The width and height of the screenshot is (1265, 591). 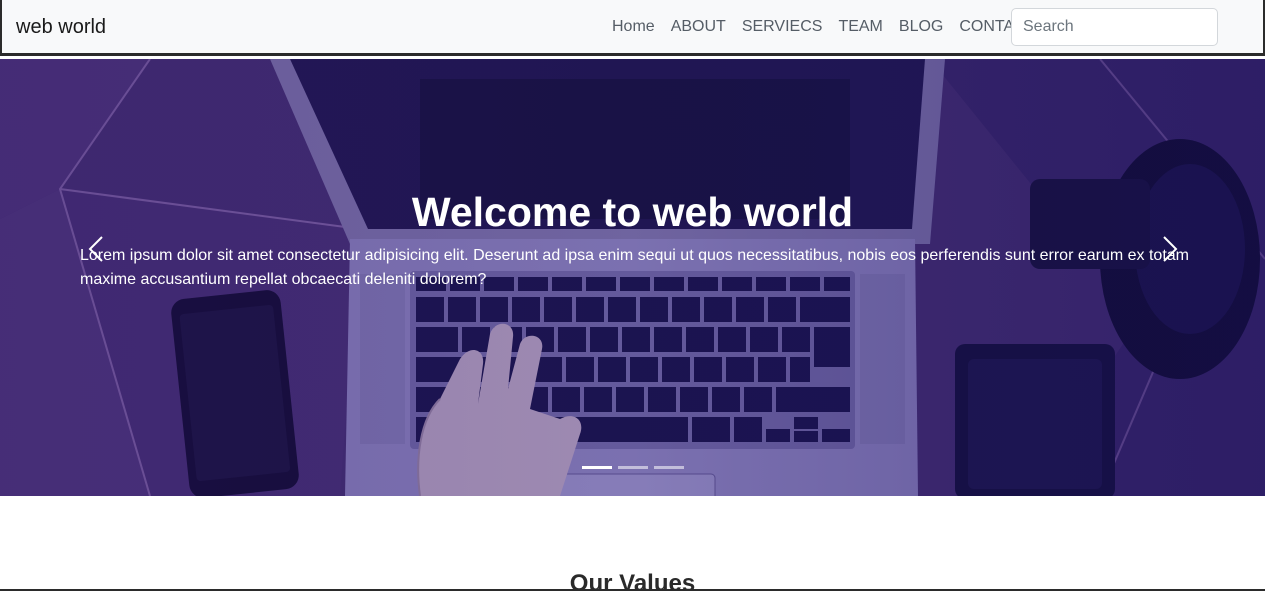 I want to click on nav-link-blog: BLOG, so click(x=921, y=27).